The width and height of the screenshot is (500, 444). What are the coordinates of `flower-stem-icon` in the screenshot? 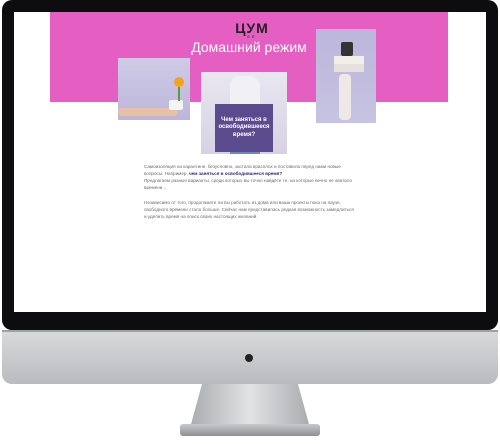 It's located at (179, 94).